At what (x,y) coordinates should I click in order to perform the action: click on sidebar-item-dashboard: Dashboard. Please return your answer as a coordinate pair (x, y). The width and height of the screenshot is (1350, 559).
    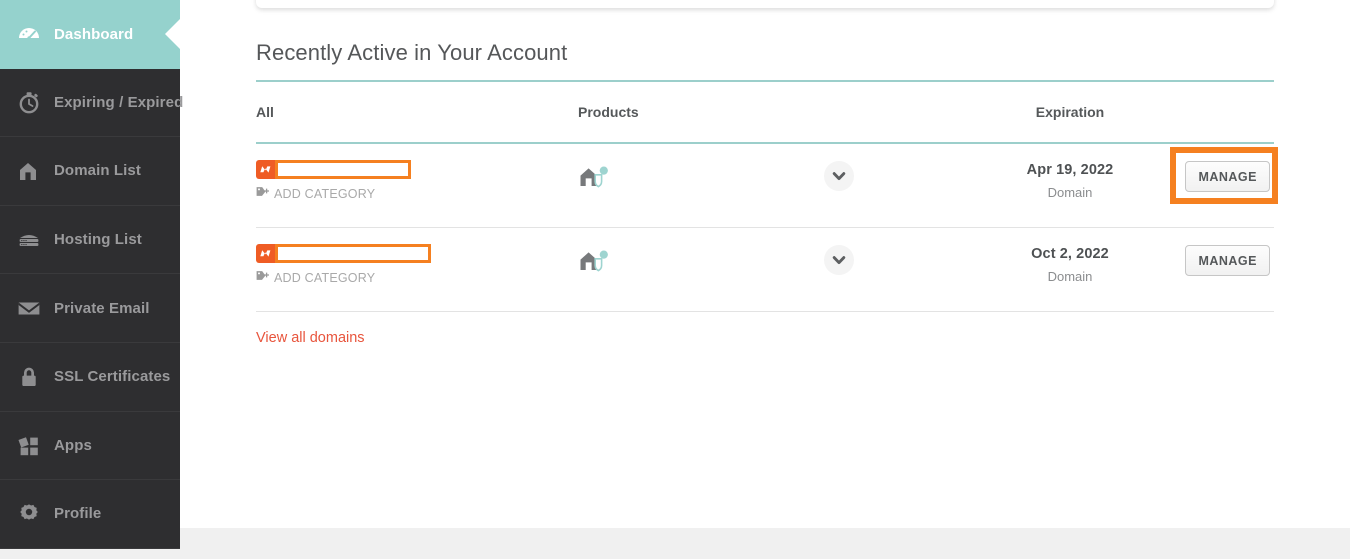
    Looking at the image, I should click on (90, 34).